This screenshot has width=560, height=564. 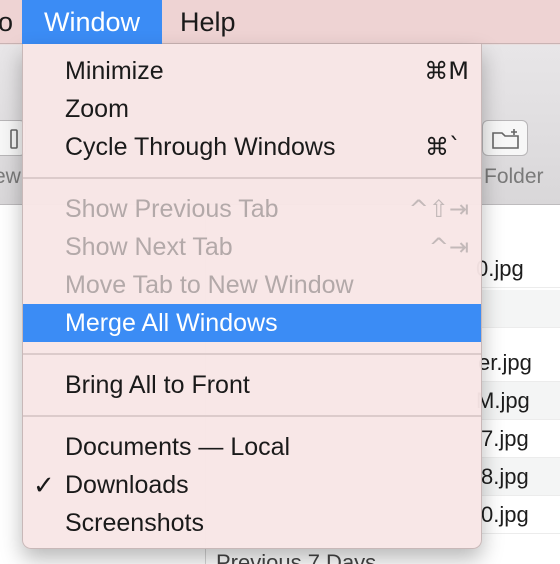 What do you see at coordinates (252, 523) in the screenshot?
I see `menu-item-screenshots: Screenshots` at bounding box center [252, 523].